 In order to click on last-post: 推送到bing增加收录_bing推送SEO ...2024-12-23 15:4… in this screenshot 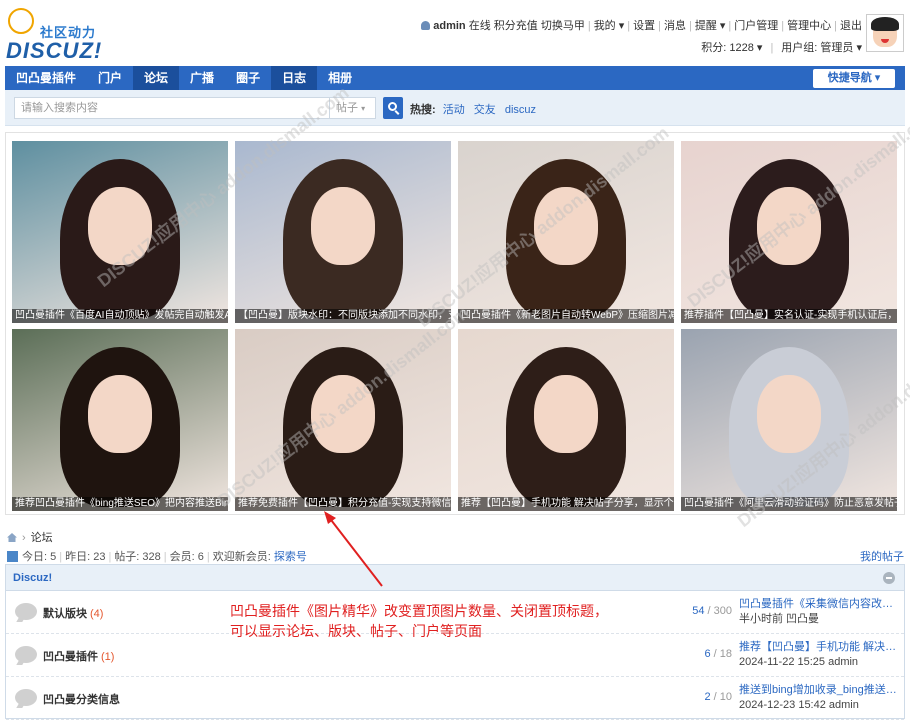, I will do `click(819, 698)`.